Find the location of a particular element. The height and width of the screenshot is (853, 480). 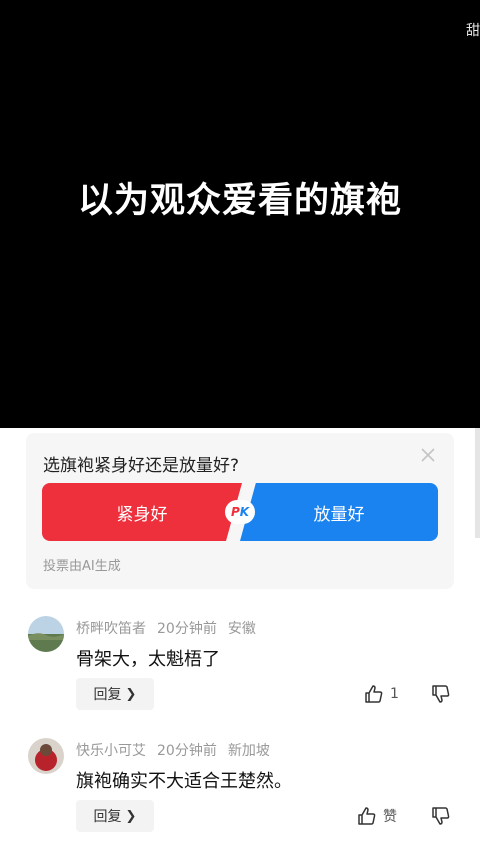

comment-location: 新加坡 is located at coordinates (248, 751).